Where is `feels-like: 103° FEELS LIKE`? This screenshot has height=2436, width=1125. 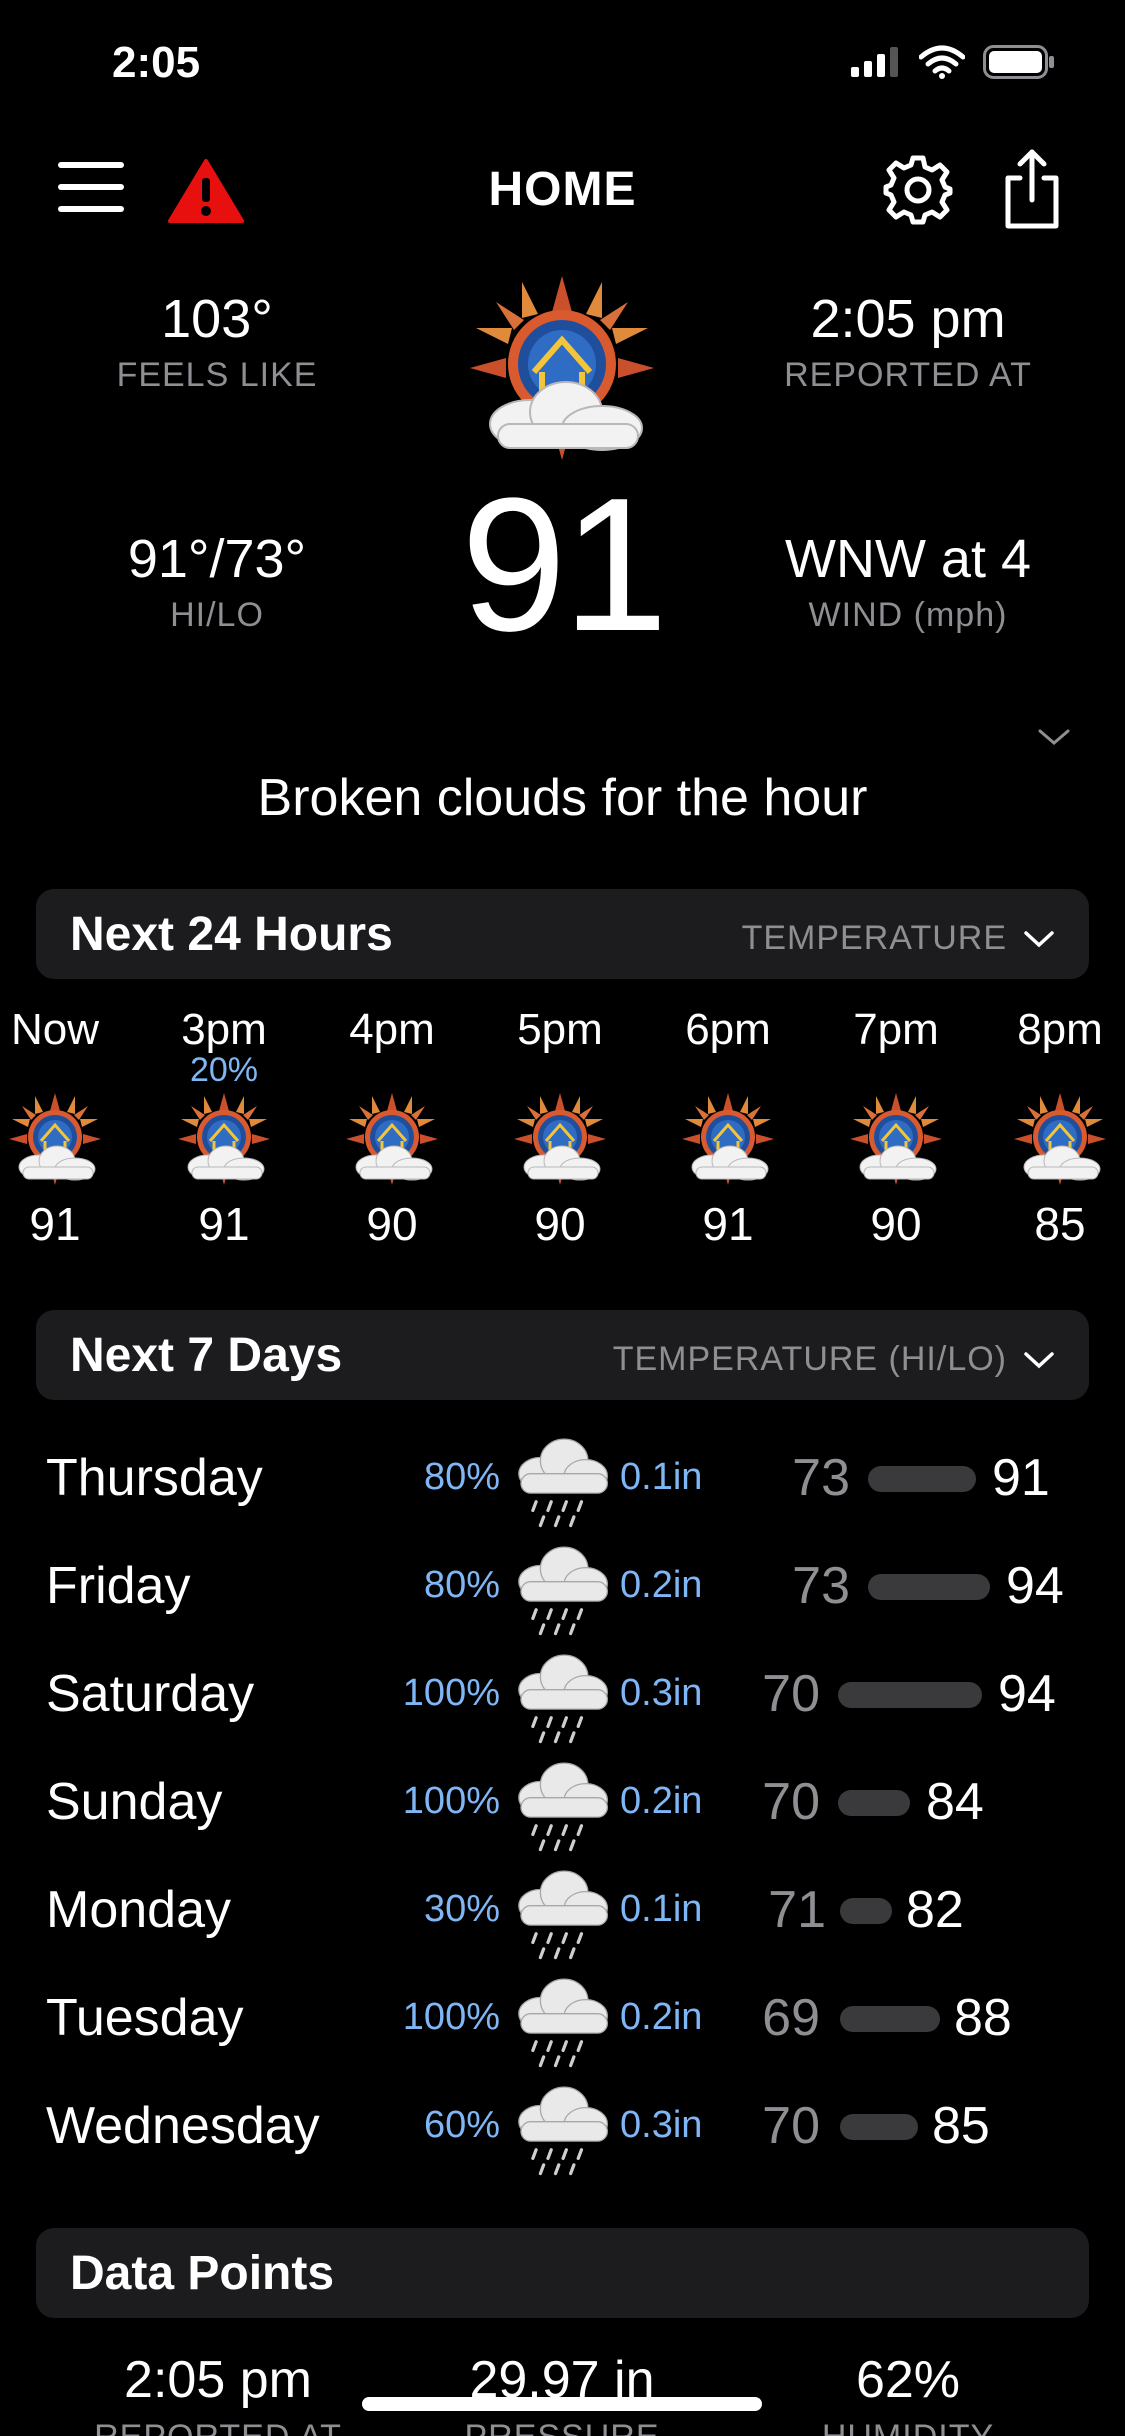 feels-like: 103° FEELS LIKE is located at coordinates (217, 341).